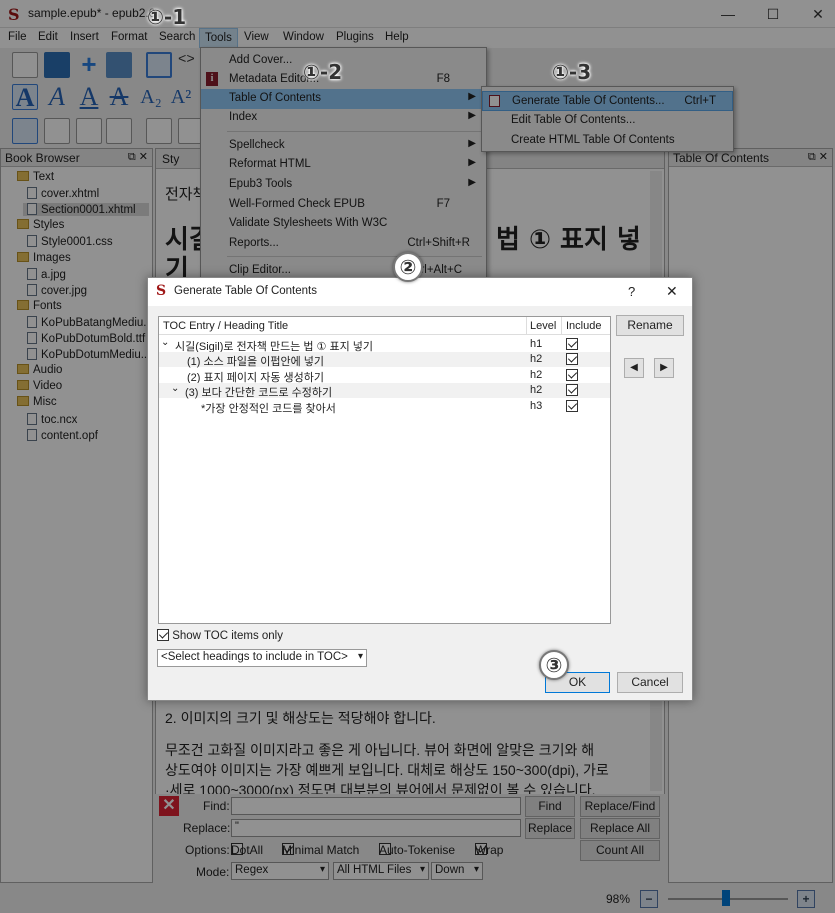 The height and width of the screenshot is (913, 835). Describe the element at coordinates (177, 37) in the screenshot. I see `menu-search: Search` at that location.